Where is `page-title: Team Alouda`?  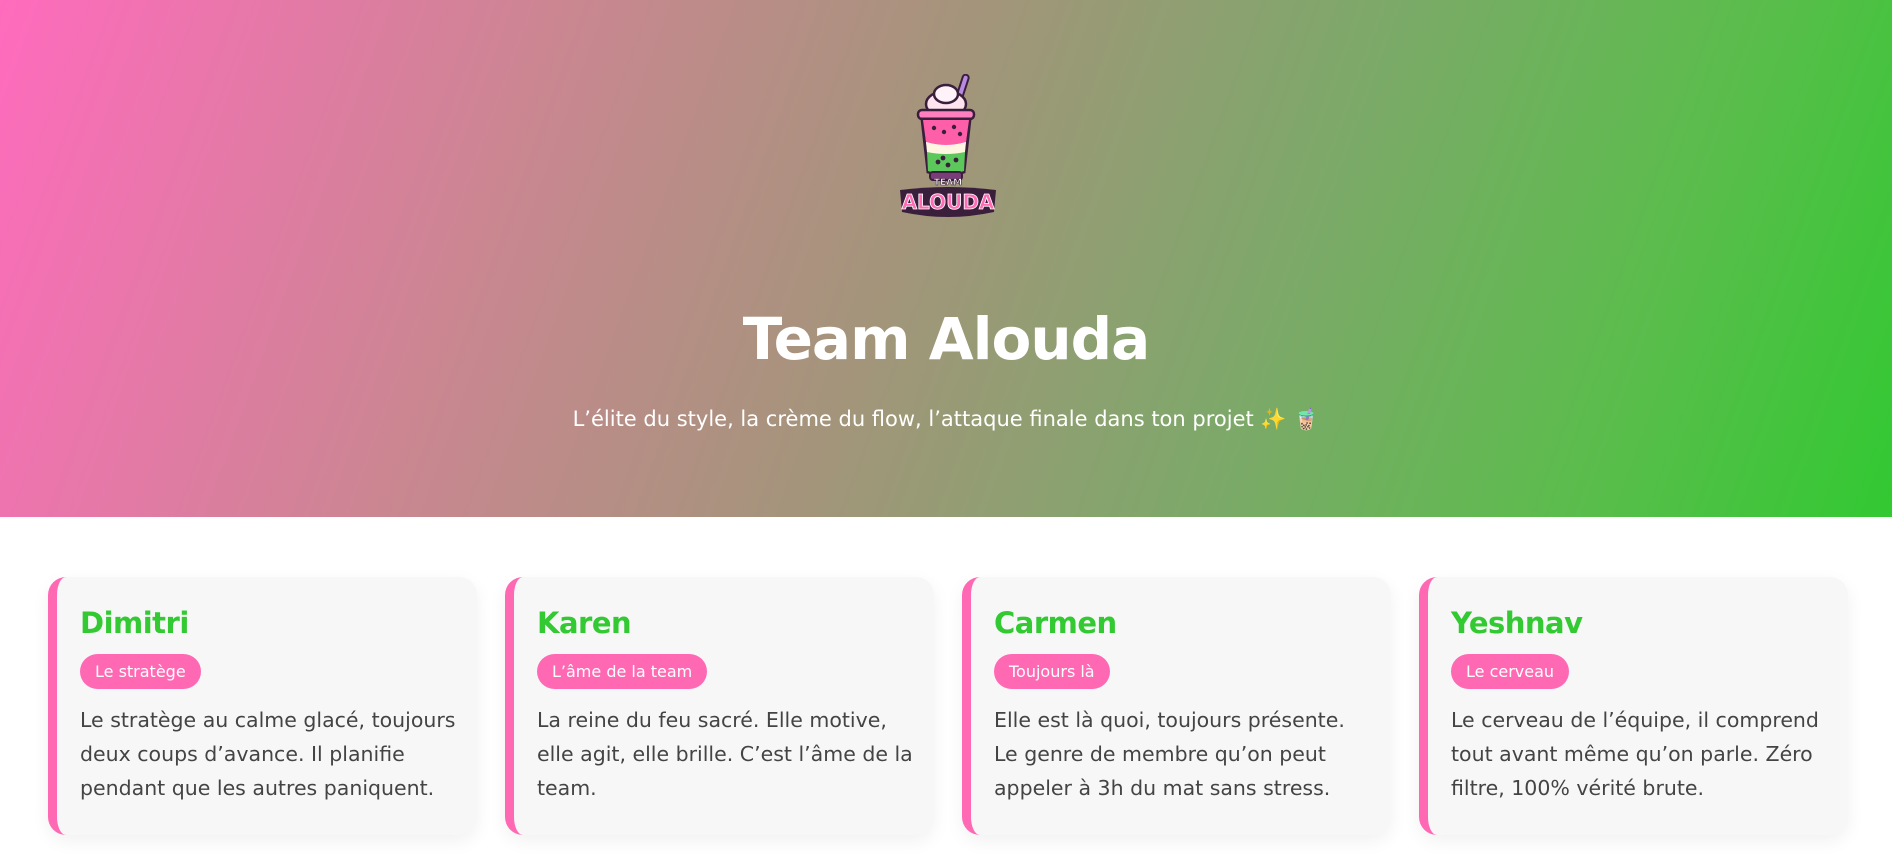 page-title: Team Alouda is located at coordinates (946, 339).